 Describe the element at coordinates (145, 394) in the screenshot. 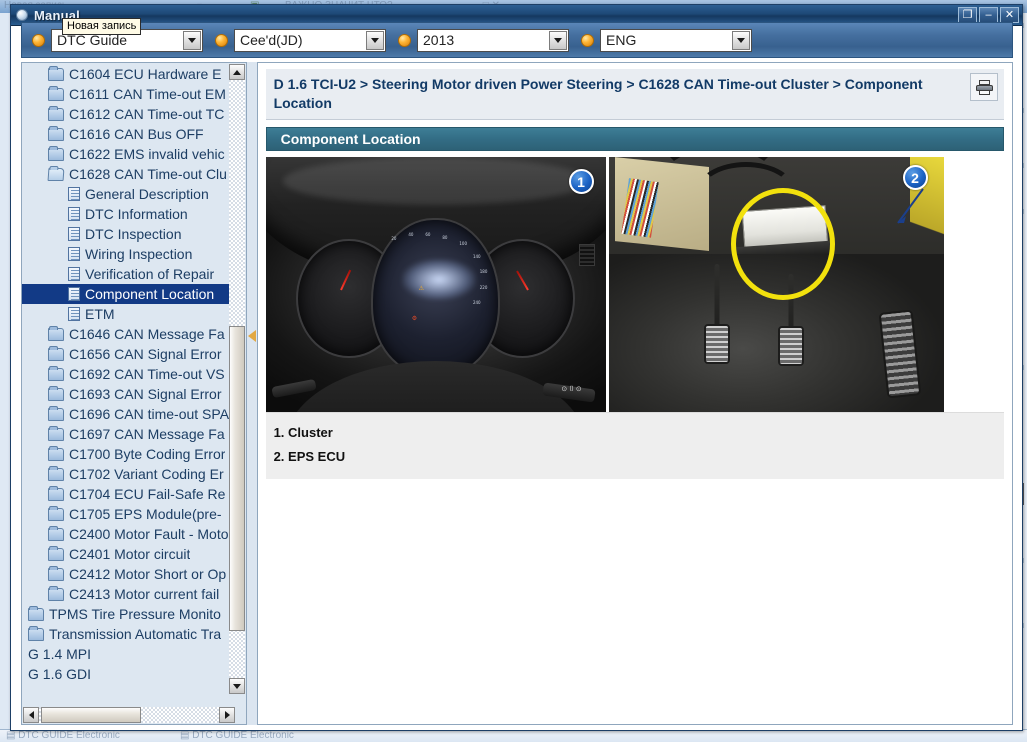

I see `tree-item-label: C1693 CAN Signal Error` at that location.